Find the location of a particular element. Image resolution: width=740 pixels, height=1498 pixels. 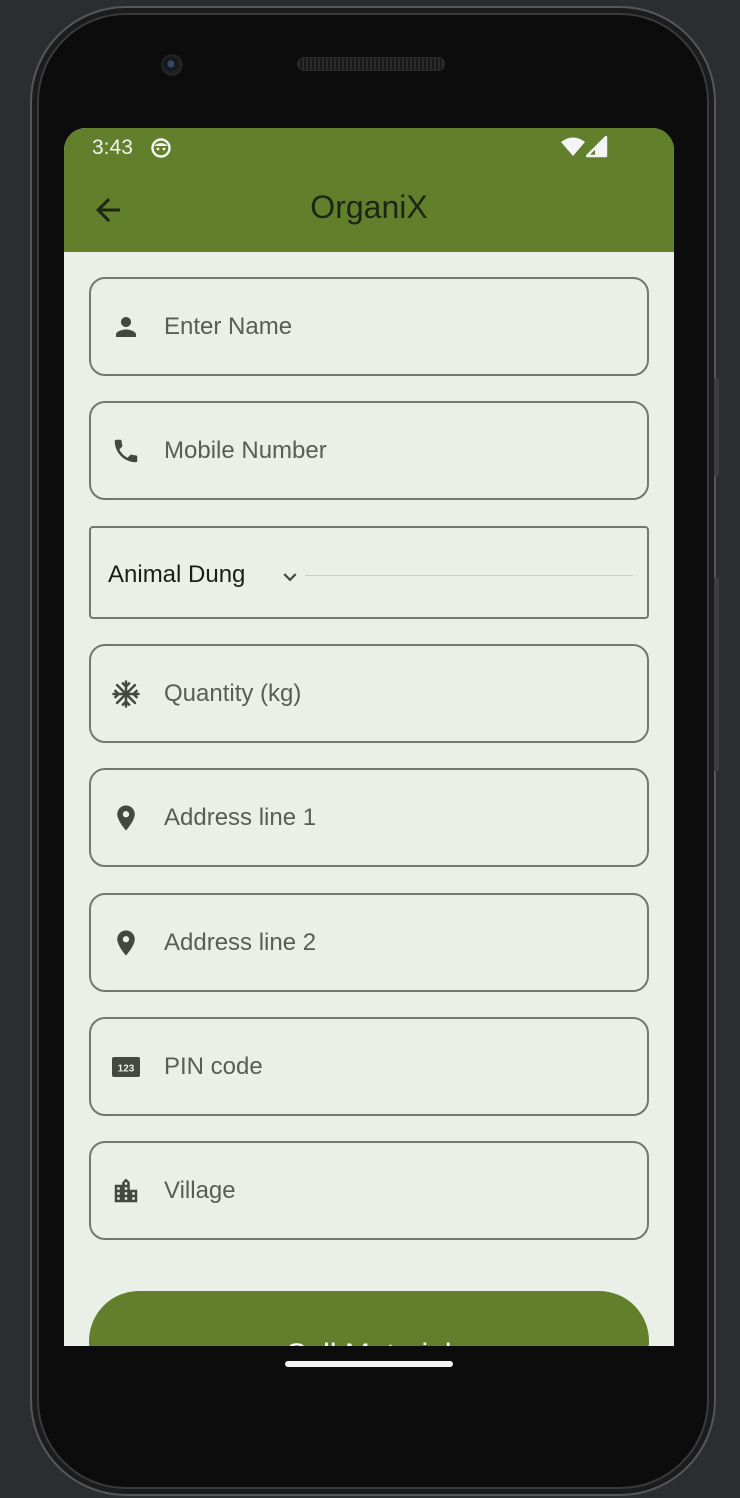

earpiece-speaker is located at coordinates (371, 64).